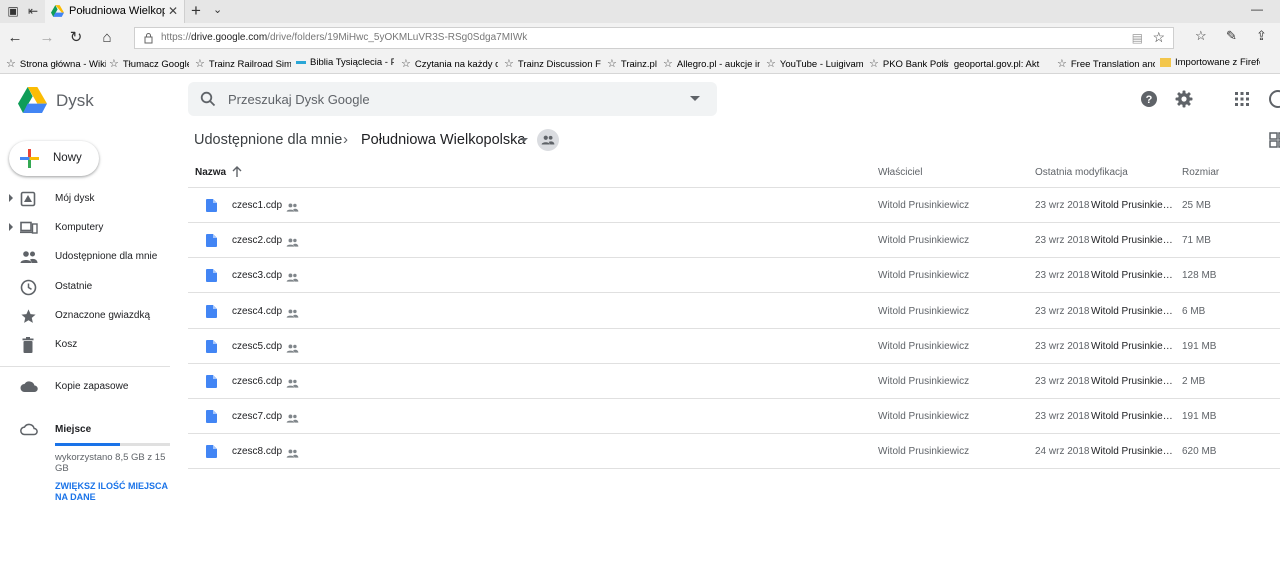  What do you see at coordinates (208, 99) in the screenshot?
I see `search-icon` at bounding box center [208, 99].